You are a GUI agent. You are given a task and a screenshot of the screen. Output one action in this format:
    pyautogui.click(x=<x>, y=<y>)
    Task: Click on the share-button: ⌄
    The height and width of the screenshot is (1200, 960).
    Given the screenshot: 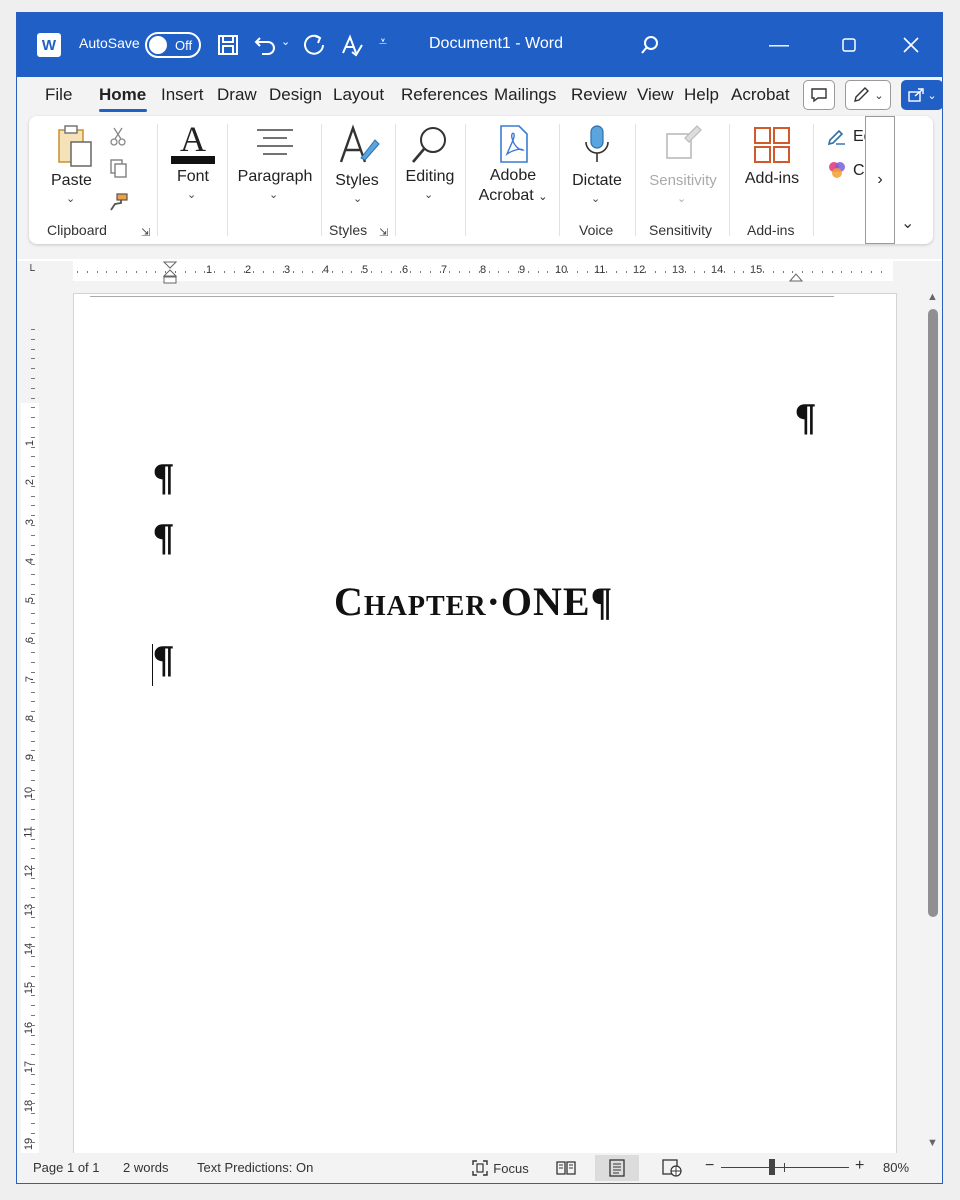 What is the action you would take?
    pyautogui.click(x=921, y=95)
    